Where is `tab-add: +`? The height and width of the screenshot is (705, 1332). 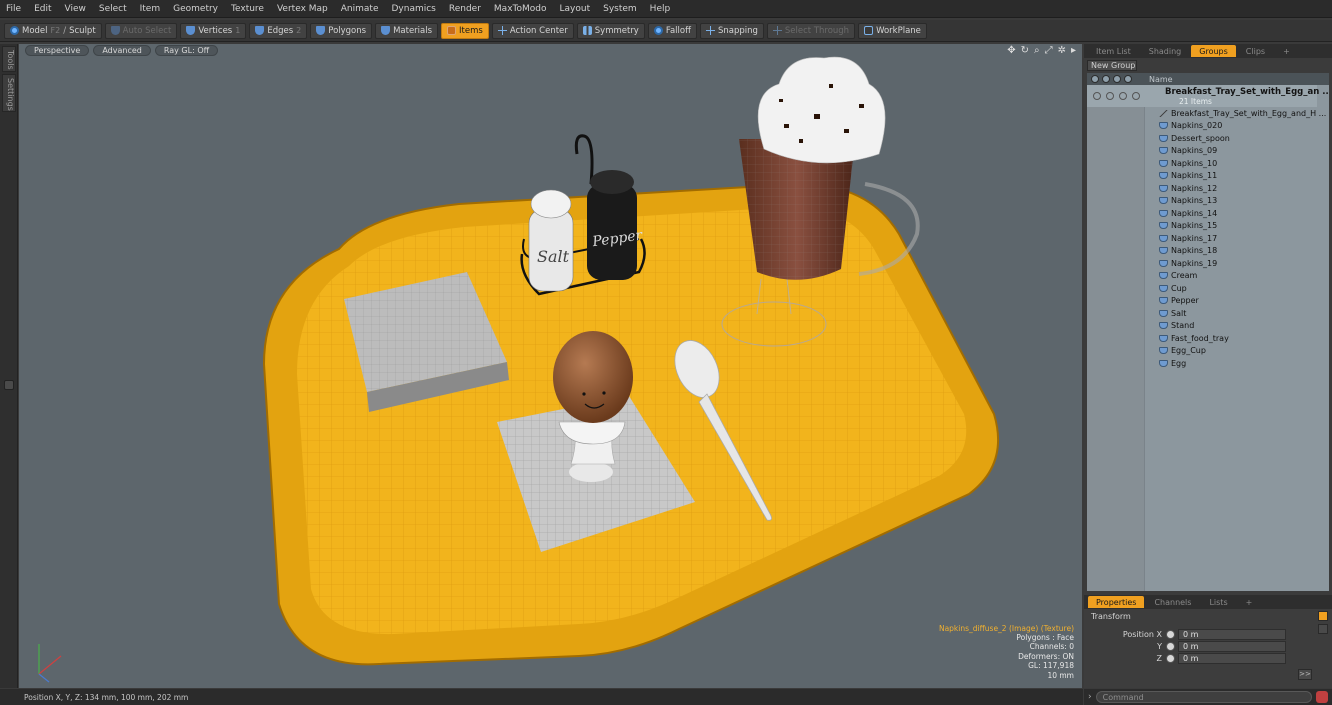 tab-add: + is located at coordinates (1286, 51).